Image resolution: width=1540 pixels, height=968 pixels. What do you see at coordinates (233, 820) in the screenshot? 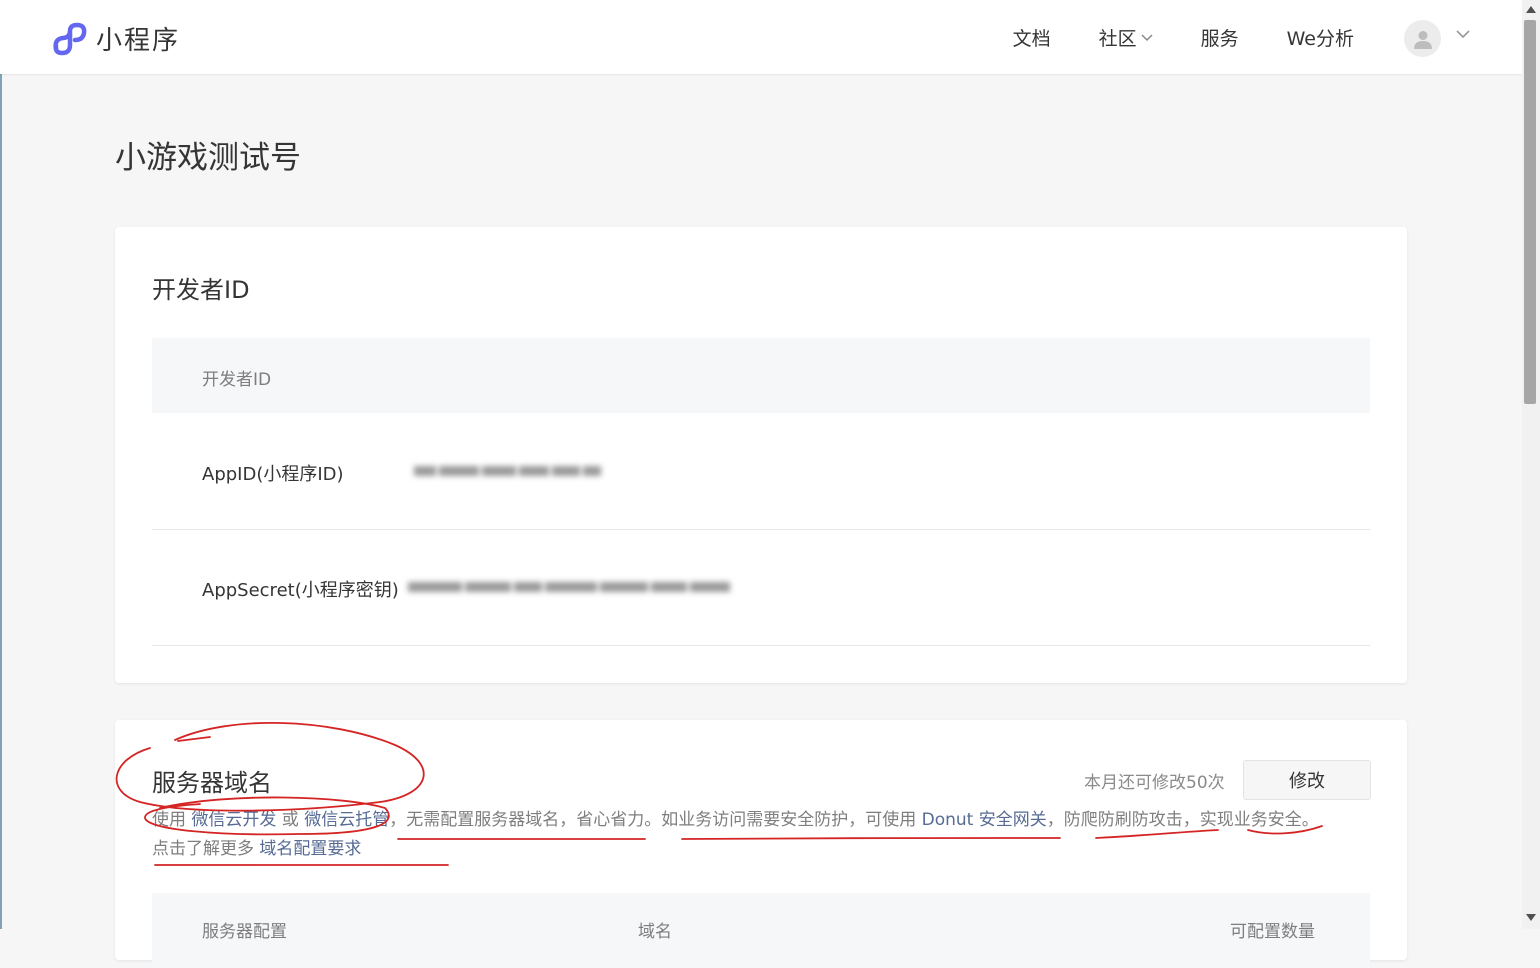
I see `link-wechat-cloud-dev: 微信云开发` at bounding box center [233, 820].